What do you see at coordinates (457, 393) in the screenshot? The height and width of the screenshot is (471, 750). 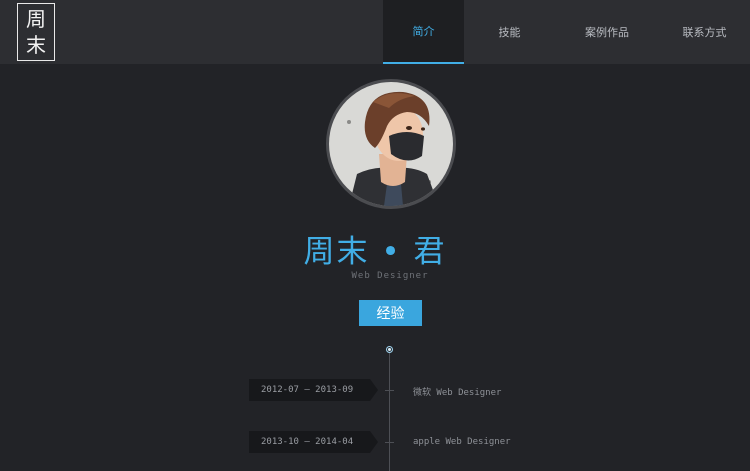 I see `timeline-job: 微软 Web Designer` at bounding box center [457, 393].